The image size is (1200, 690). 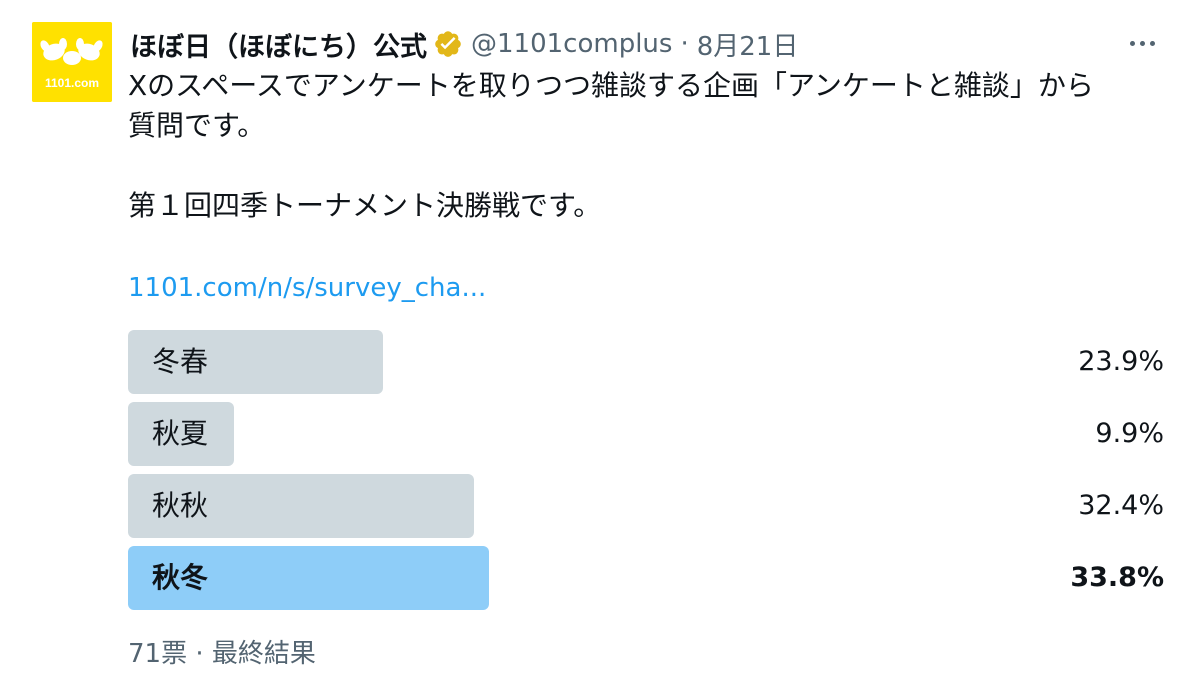 What do you see at coordinates (1129, 433) in the screenshot?
I see `poll-option-percent: 9.9%` at bounding box center [1129, 433].